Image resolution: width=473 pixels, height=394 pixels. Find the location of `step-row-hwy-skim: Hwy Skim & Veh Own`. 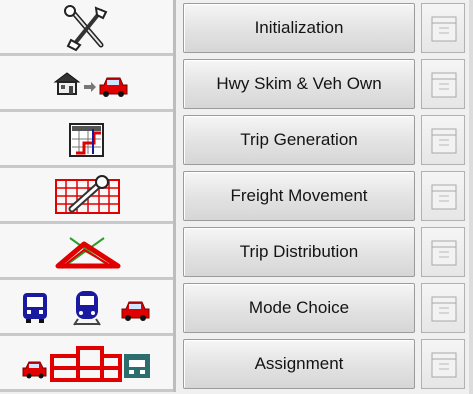

step-row-hwy-skim: Hwy Skim & Veh Own is located at coordinates (236, 84).